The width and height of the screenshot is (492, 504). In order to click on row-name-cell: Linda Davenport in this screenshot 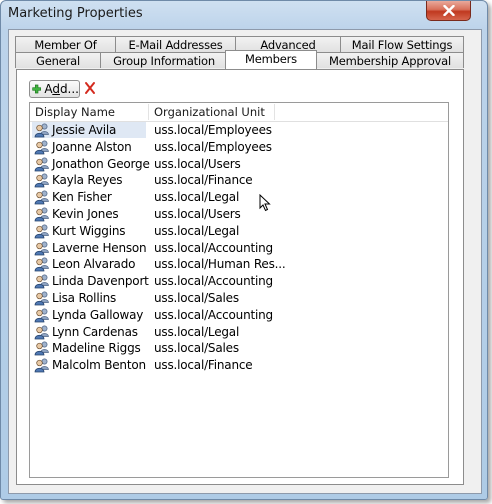, I will do `click(90, 281)`.